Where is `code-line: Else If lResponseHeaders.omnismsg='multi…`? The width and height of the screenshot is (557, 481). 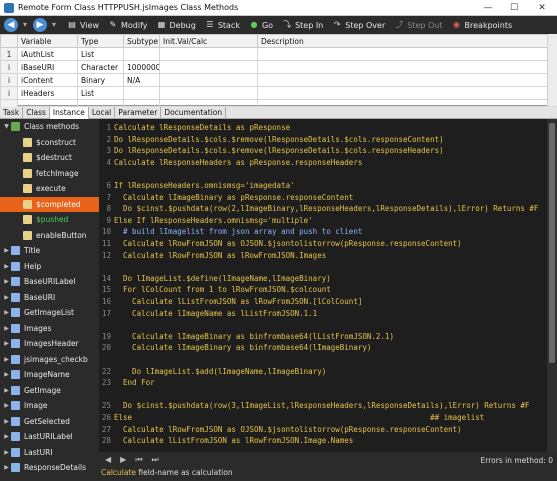 code-line: Else If lResponseHeaders.omnismsg='multi… is located at coordinates (330, 222).